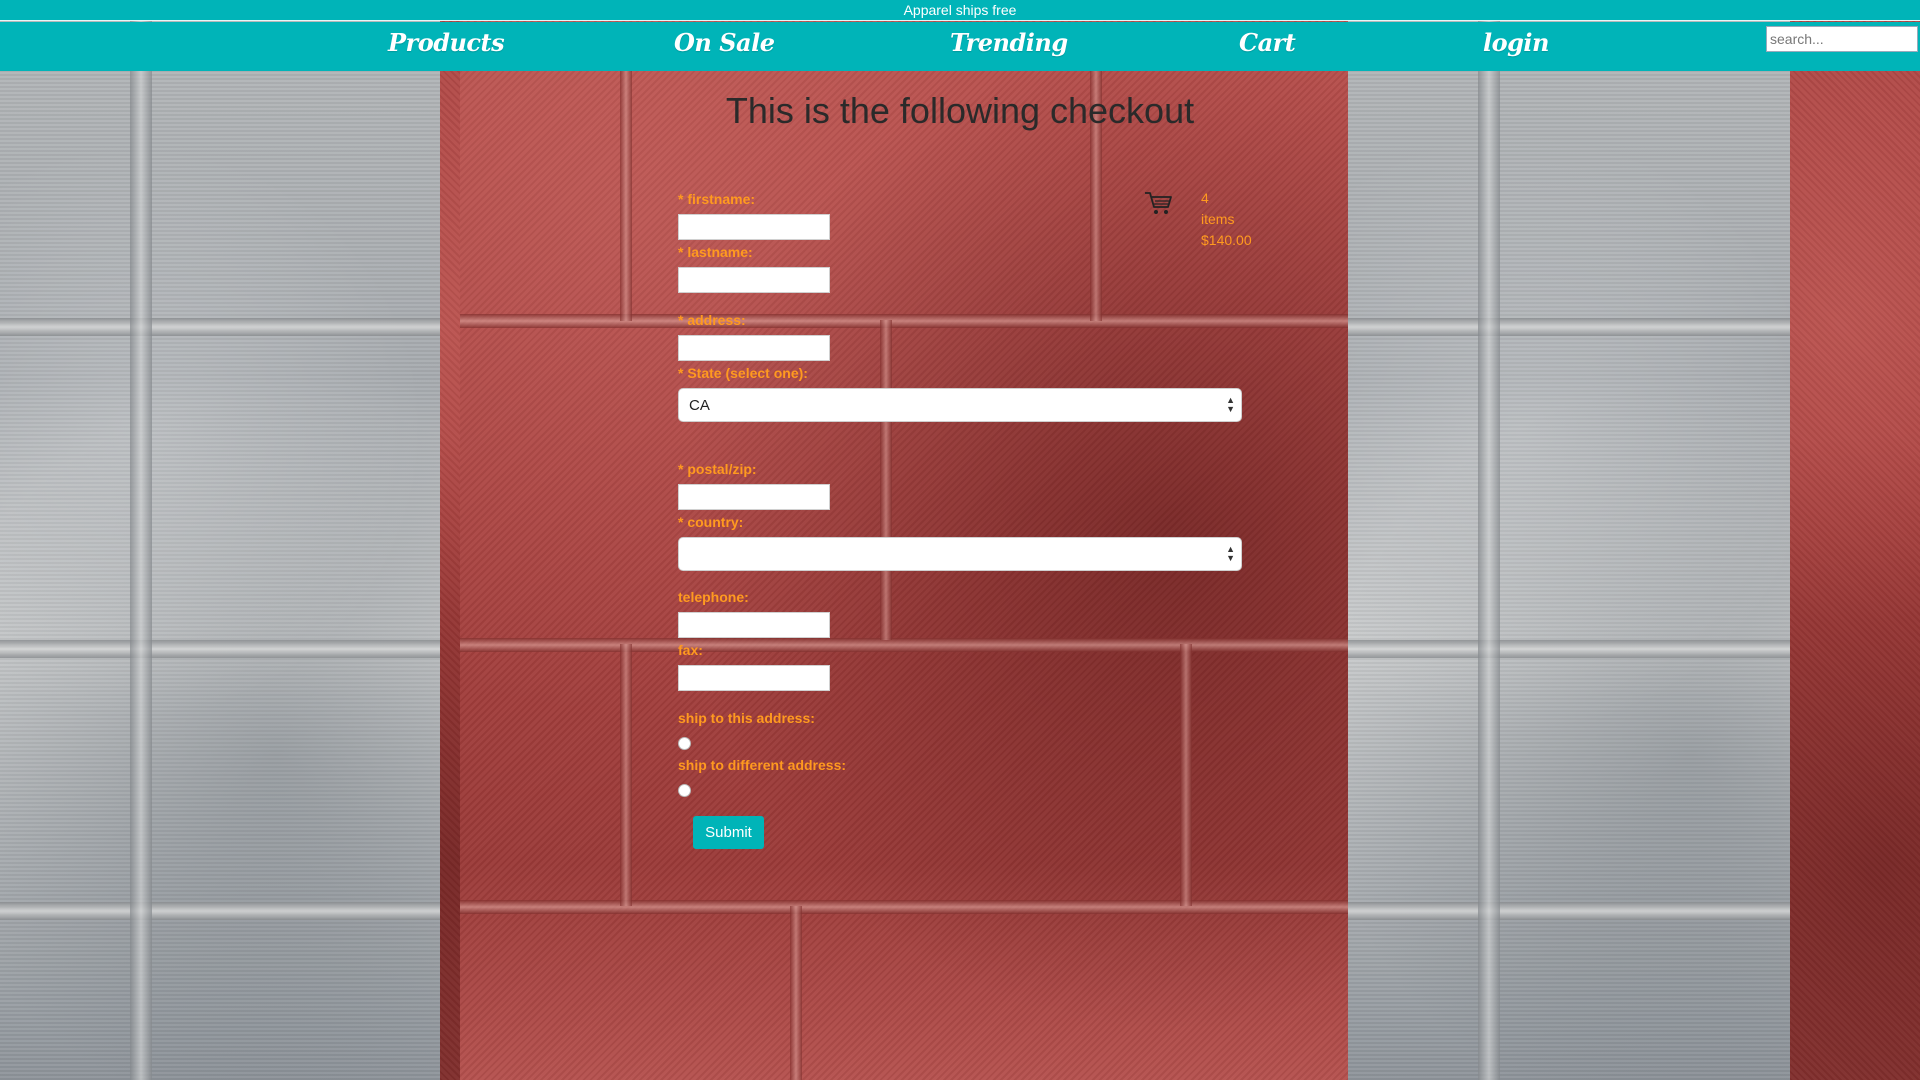  Describe the element at coordinates (699, 405) in the screenshot. I see `state-select-value: CA` at that location.